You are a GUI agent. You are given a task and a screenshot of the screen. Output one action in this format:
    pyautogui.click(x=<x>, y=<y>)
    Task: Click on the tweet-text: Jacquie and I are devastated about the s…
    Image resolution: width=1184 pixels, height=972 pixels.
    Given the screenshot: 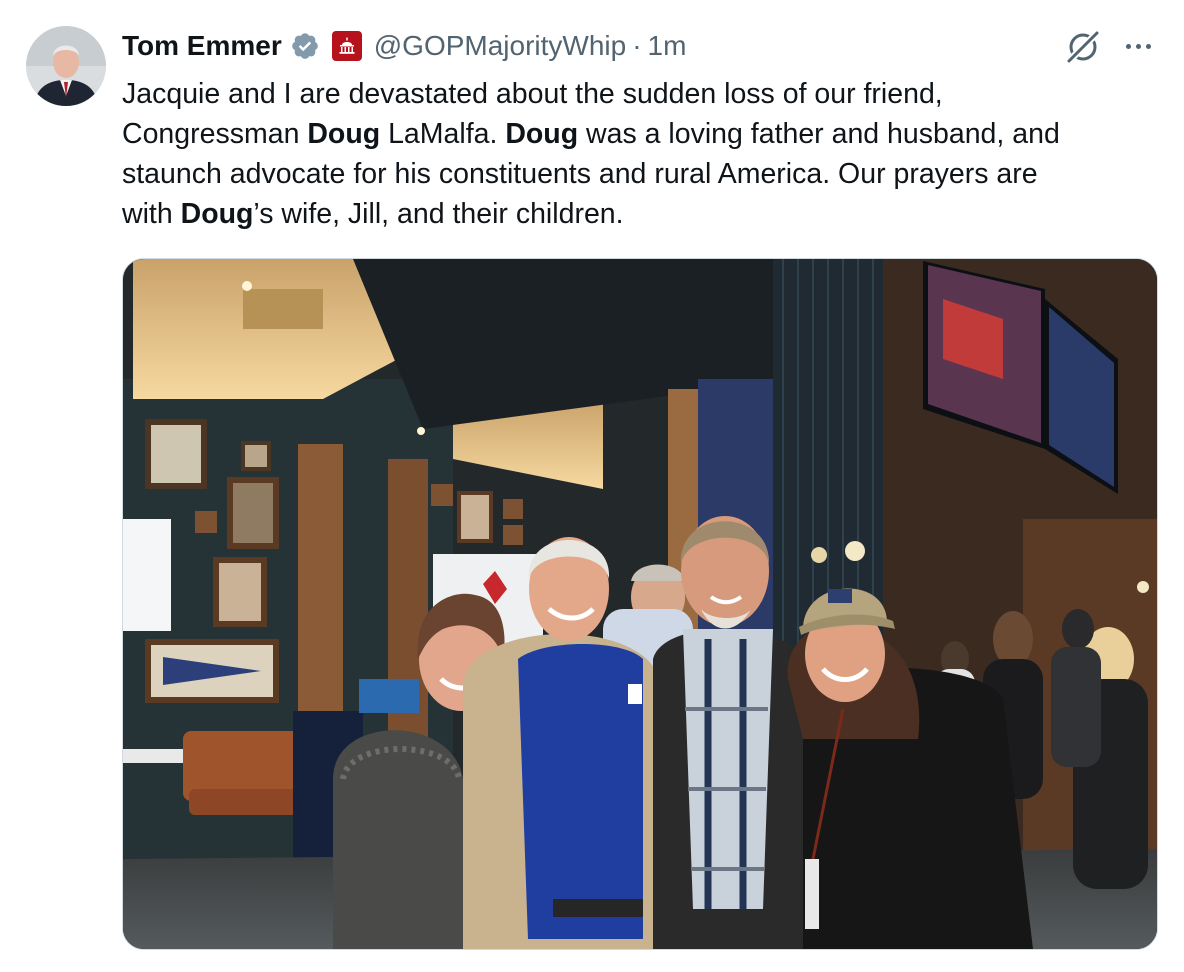 What is the action you would take?
    pyautogui.click(x=632, y=154)
    